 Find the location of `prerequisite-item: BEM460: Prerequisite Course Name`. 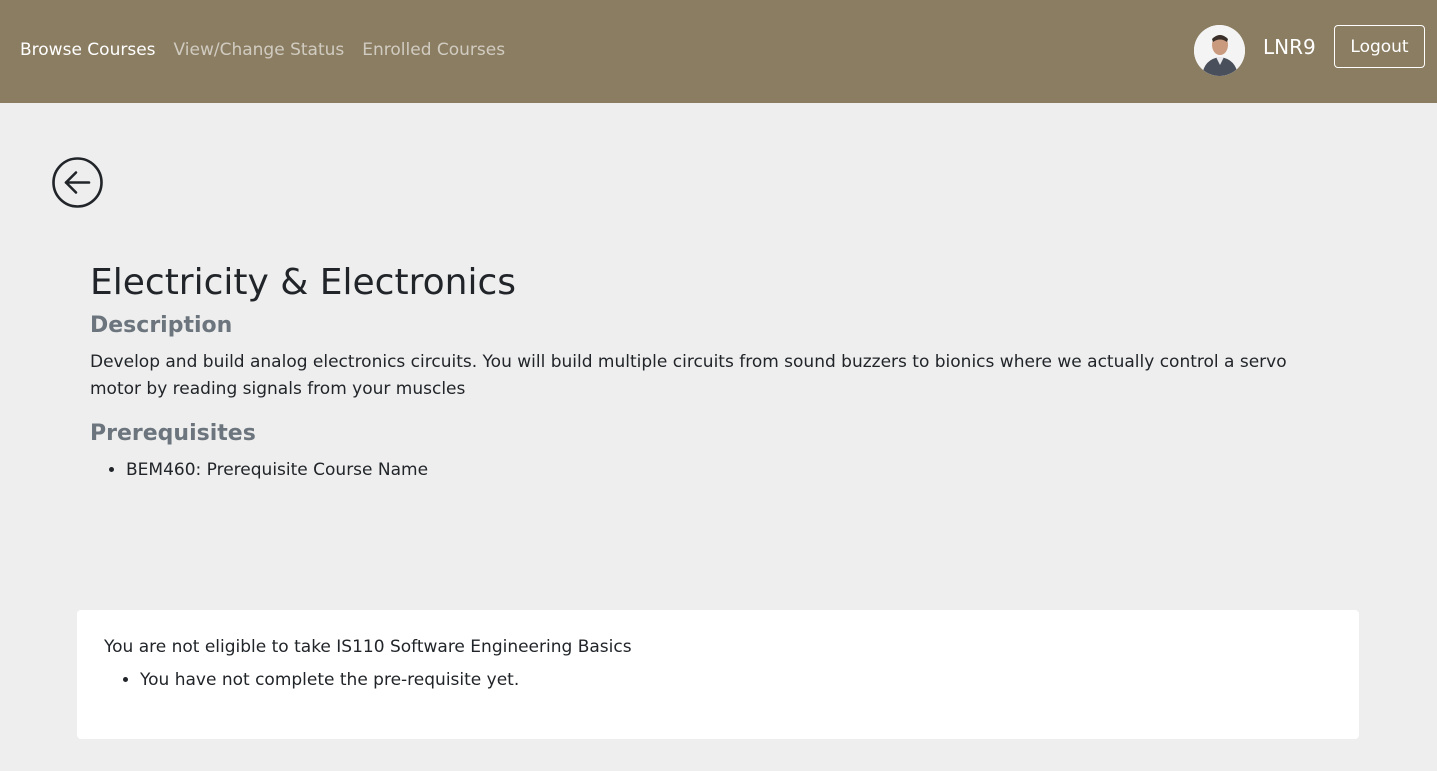

prerequisite-item: BEM460: Prerequisite Course Name is located at coordinates (277, 470).